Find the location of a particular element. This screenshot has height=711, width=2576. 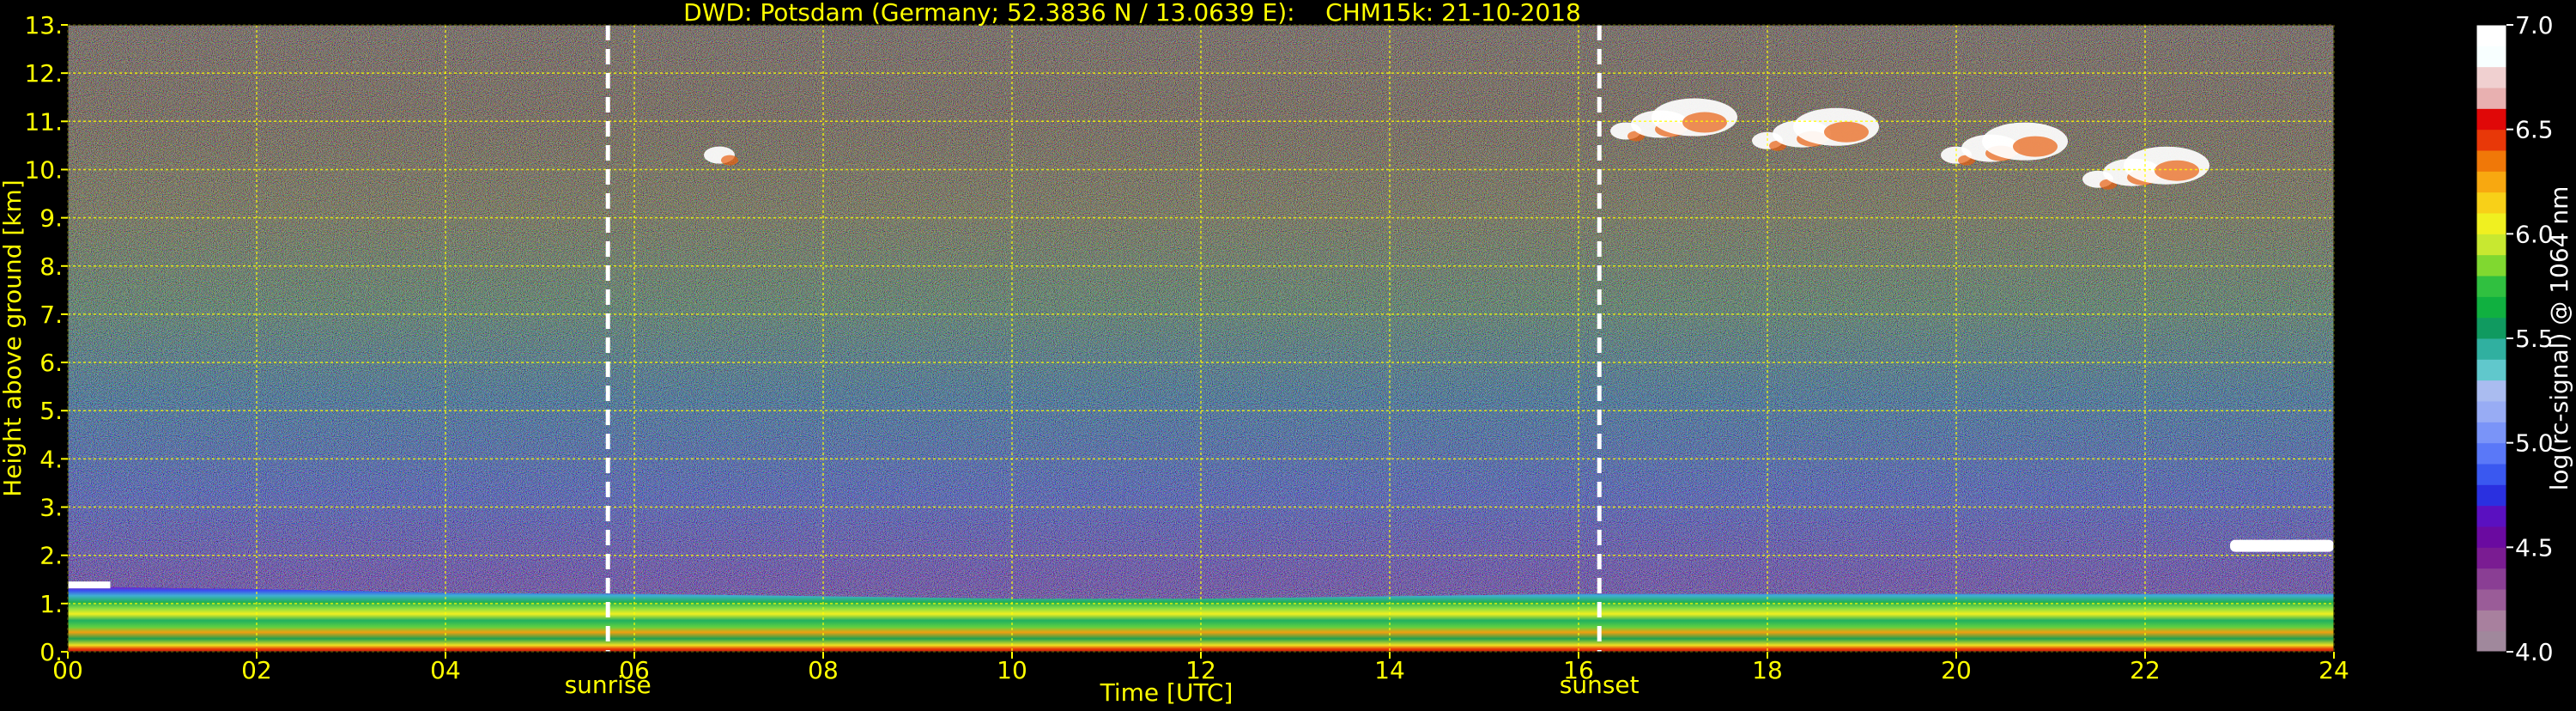

y-tick-label: 10. is located at coordinates (43, 169).